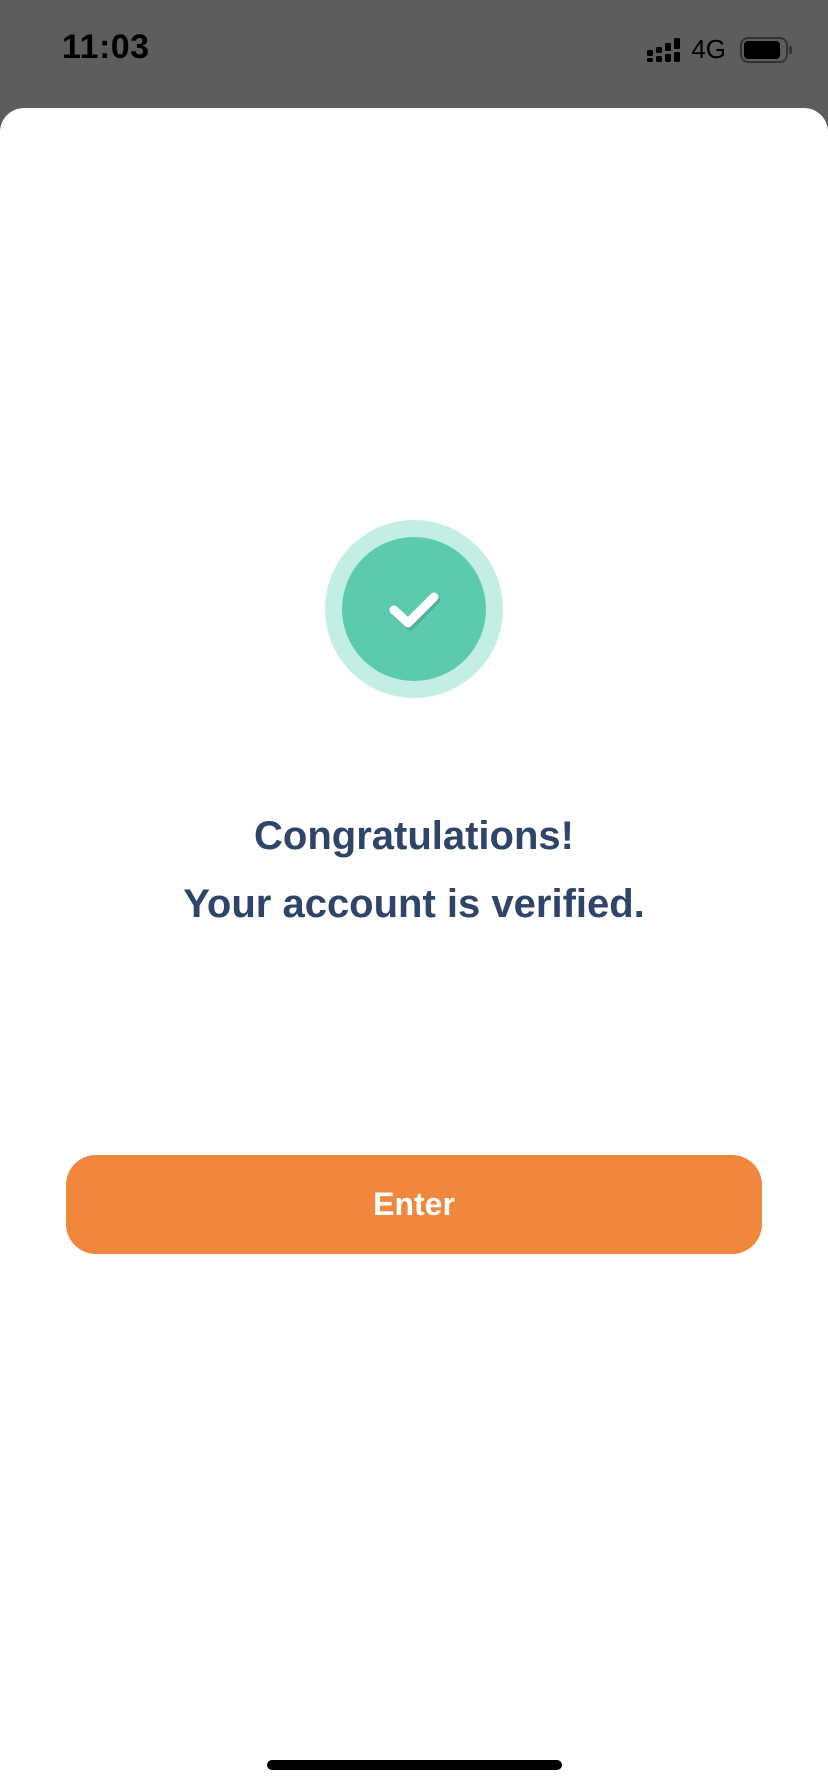 This screenshot has height=1792, width=828. I want to click on success-badge-inner, so click(414, 609).